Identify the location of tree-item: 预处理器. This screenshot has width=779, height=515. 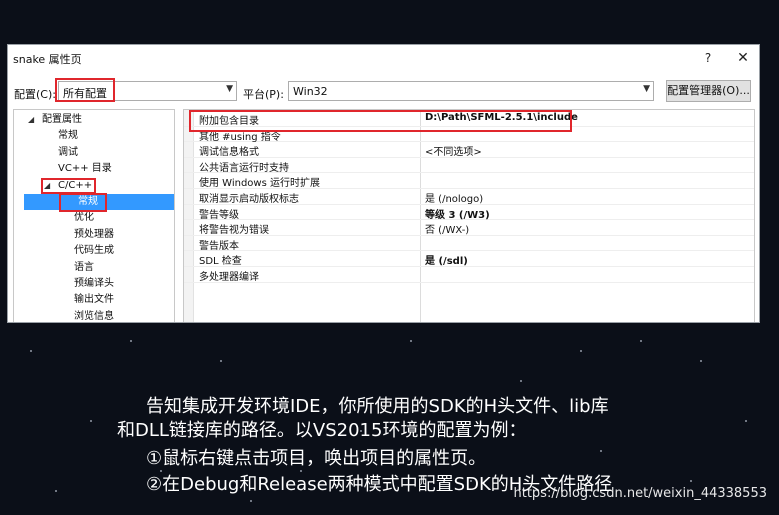
(94, 235).